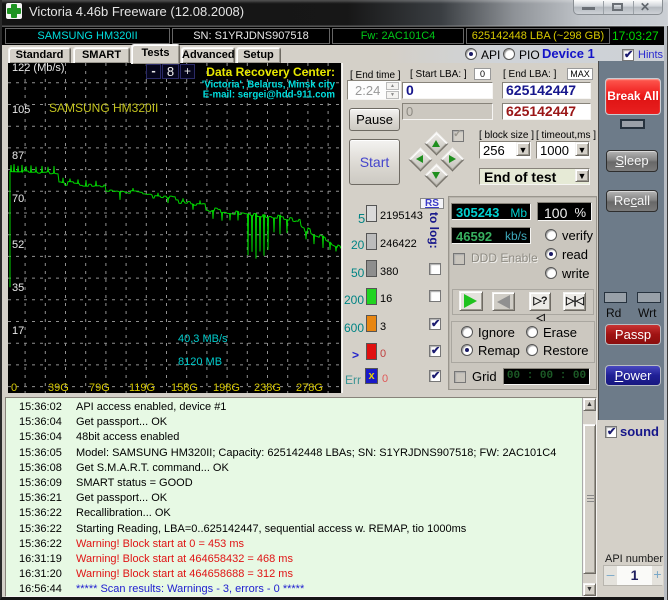  I want to click on svg-text: 52, so click(18, 245).